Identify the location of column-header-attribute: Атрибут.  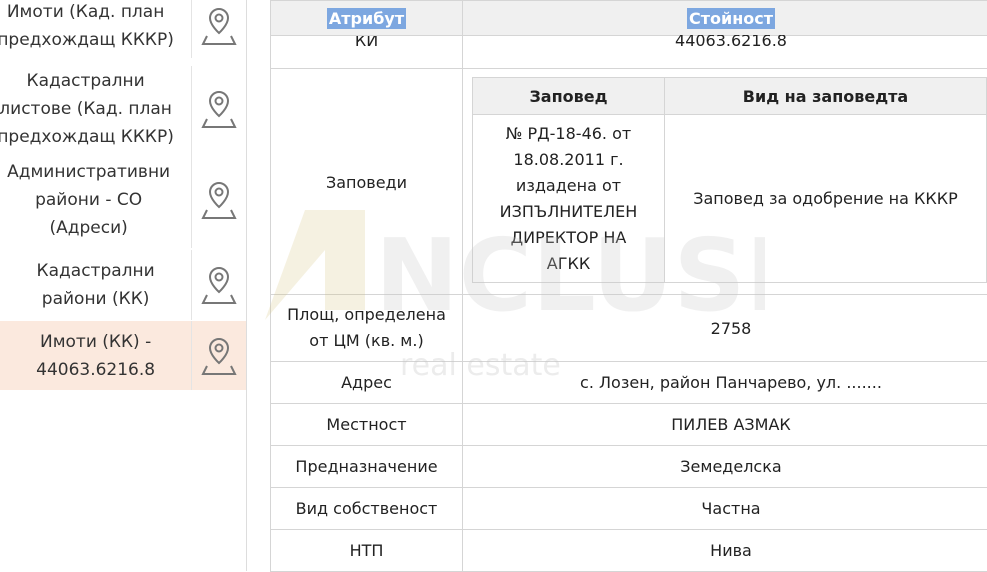
(367, 18).